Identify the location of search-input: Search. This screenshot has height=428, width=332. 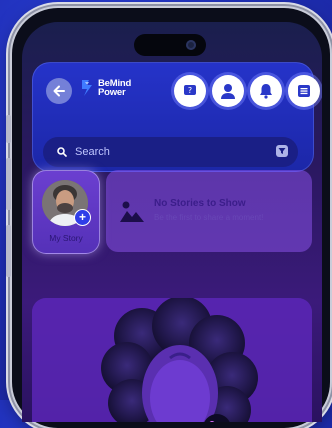
(92, 152).